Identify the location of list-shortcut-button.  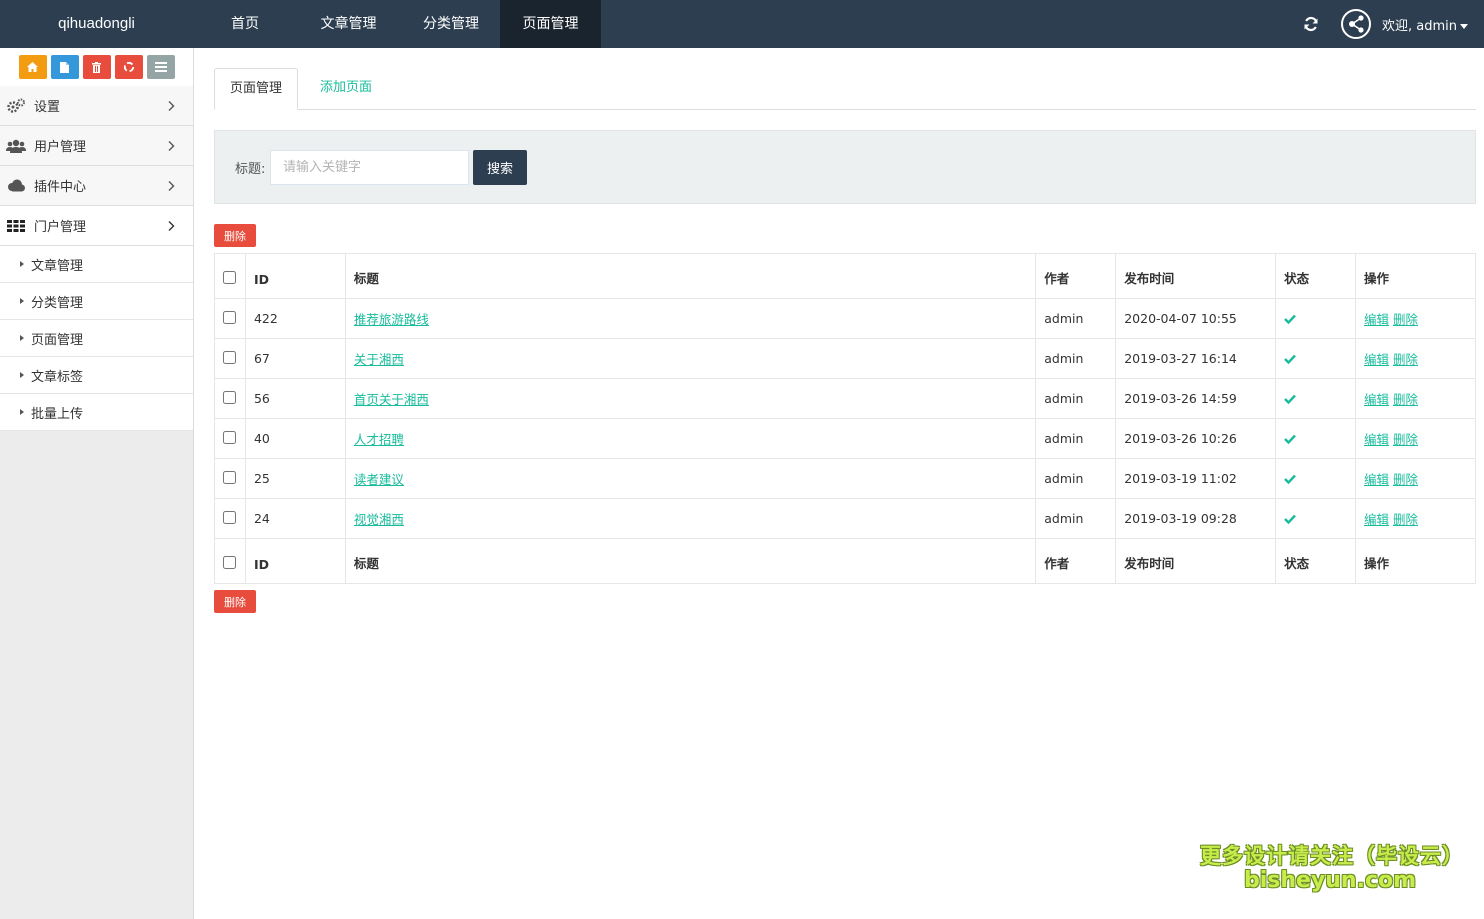
(160, 67).